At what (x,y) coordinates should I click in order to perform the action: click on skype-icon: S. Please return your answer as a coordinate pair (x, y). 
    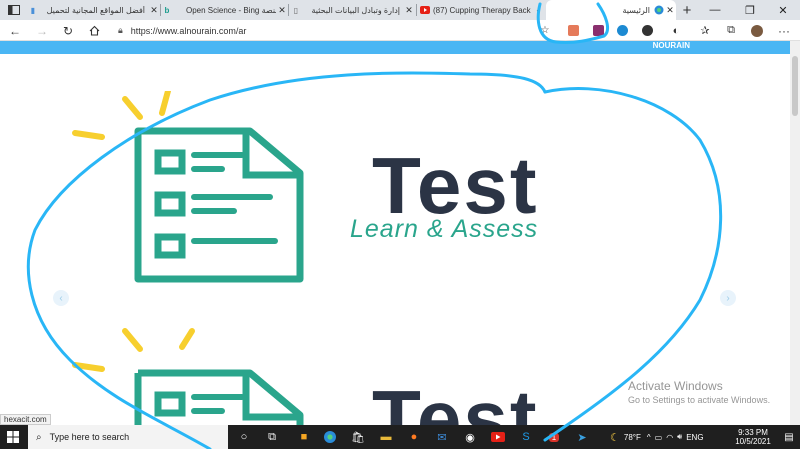
    Looking at the image, I should click on (526, 437).